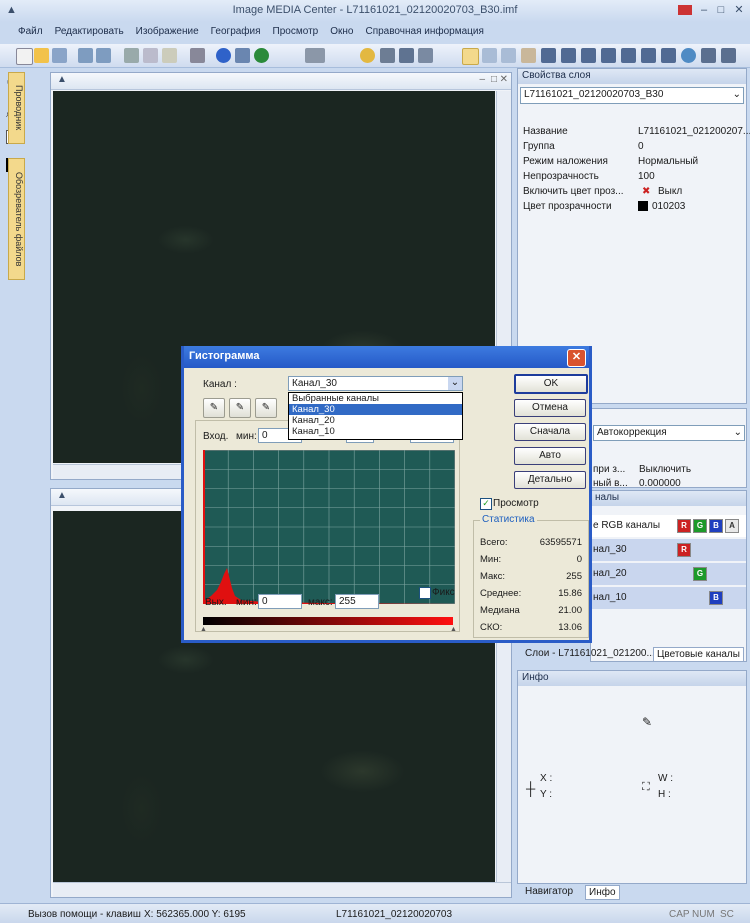 Image resolution: width=750 pixels, height=923 pixels. Describe the element at coordinates (453, 629) in the screenshot. I see `output-max-slider-icon: ▲` at that location.